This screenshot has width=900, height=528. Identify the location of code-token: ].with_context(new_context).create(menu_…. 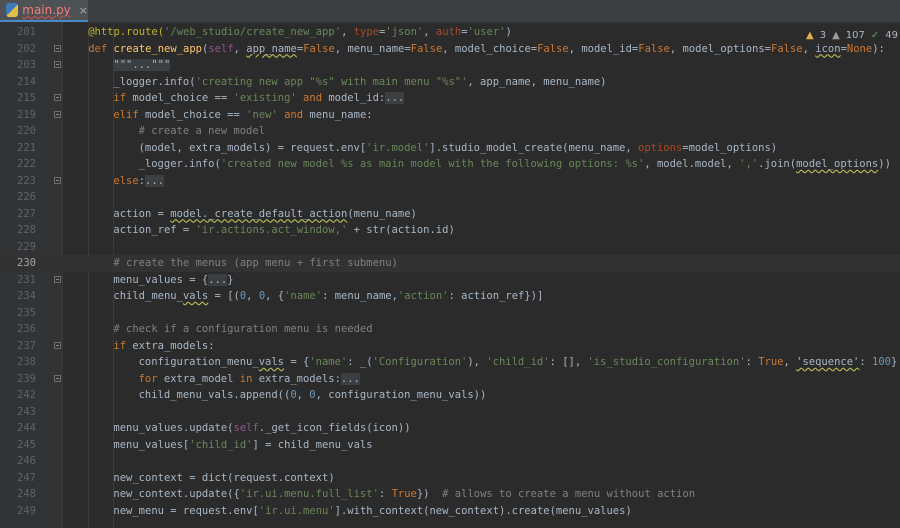
(483, 510).